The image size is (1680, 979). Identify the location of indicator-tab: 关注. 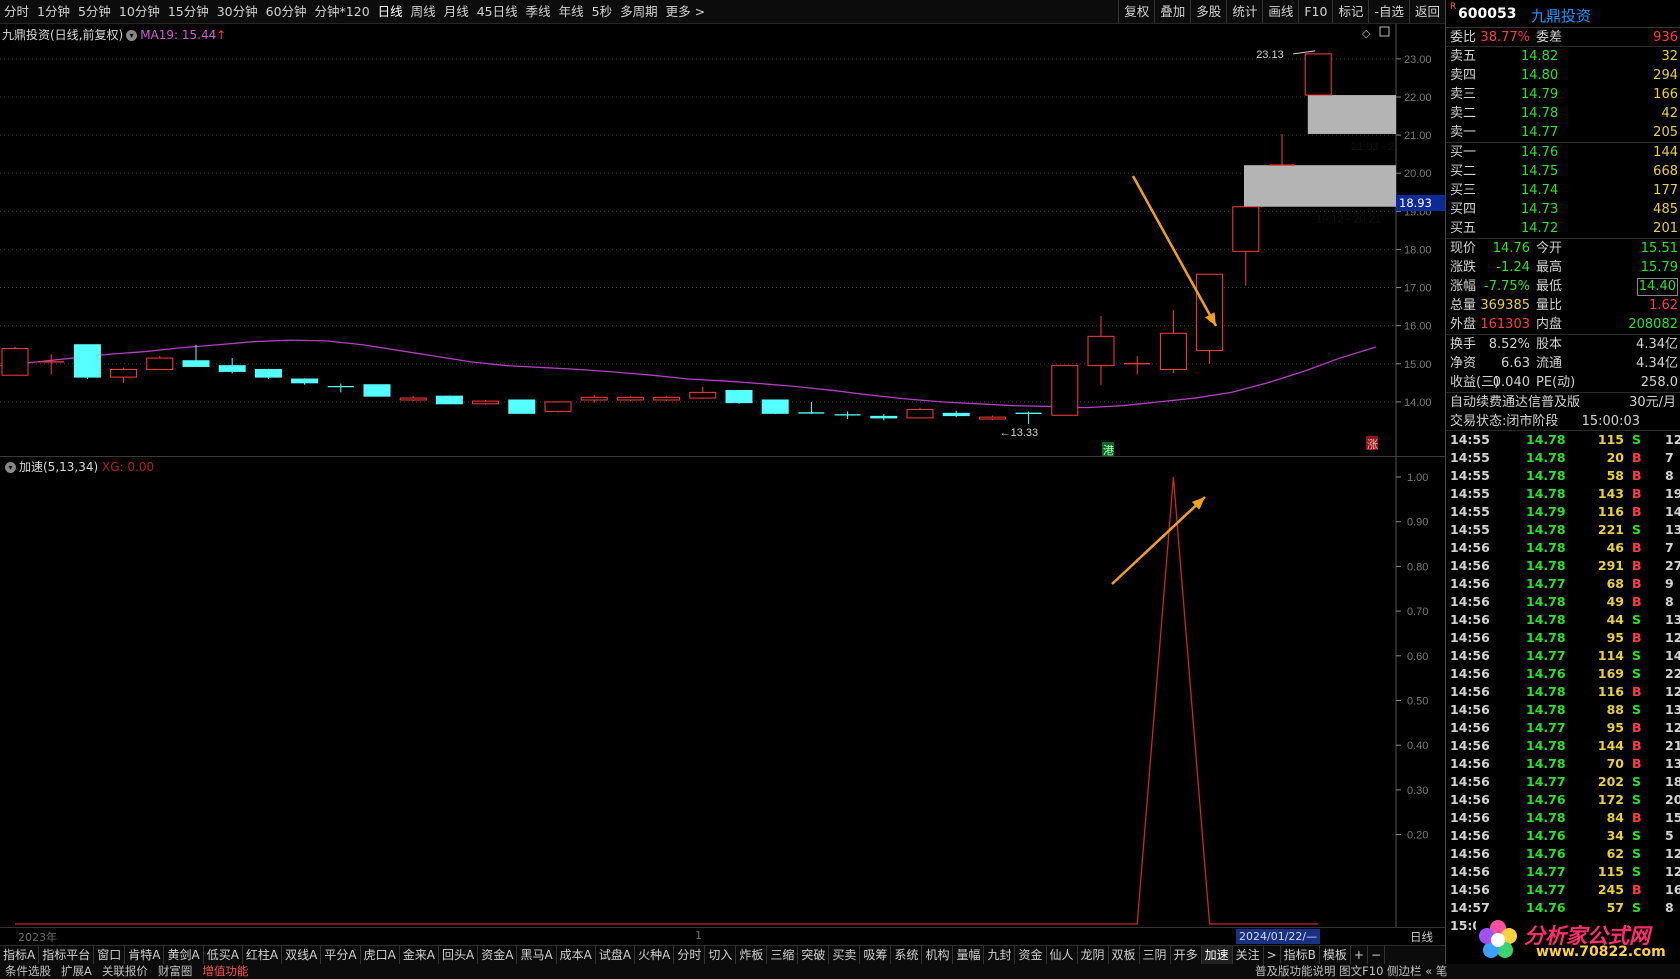
(1248, 955).